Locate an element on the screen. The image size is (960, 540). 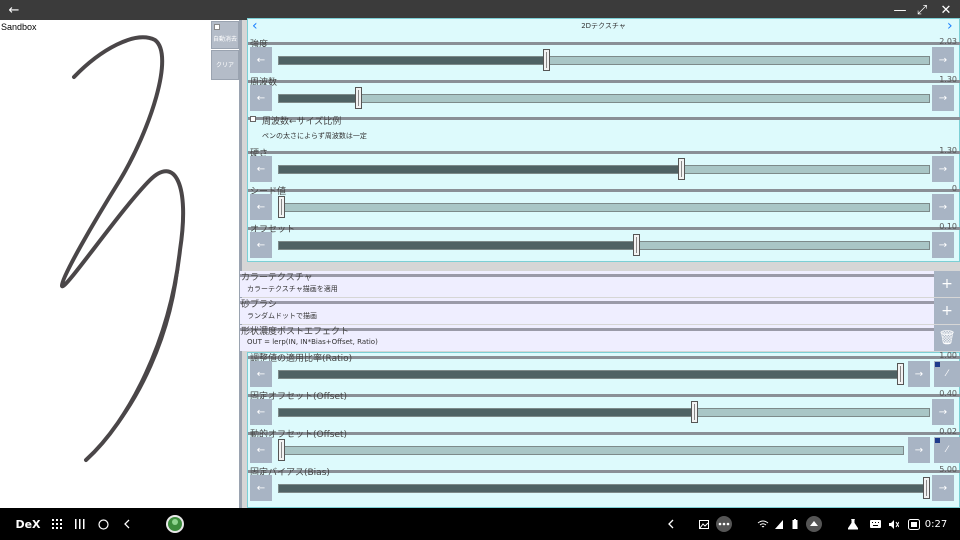
flask-icon is located at coordinates (853, 524).